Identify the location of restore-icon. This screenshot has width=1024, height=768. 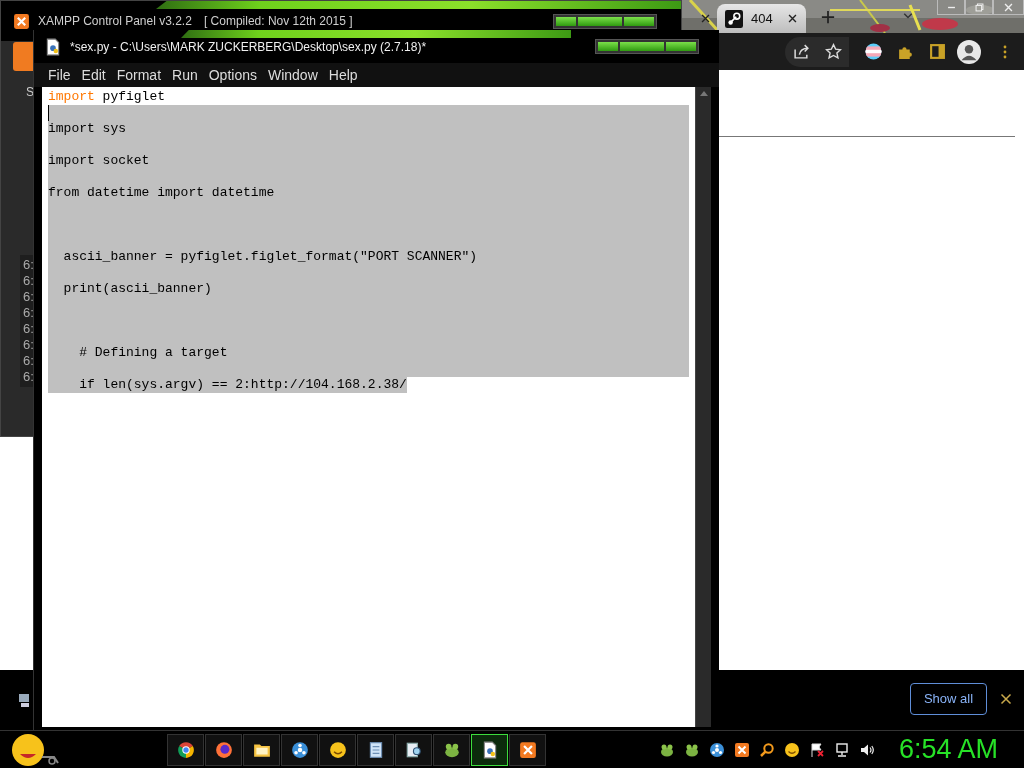
(979, 7).